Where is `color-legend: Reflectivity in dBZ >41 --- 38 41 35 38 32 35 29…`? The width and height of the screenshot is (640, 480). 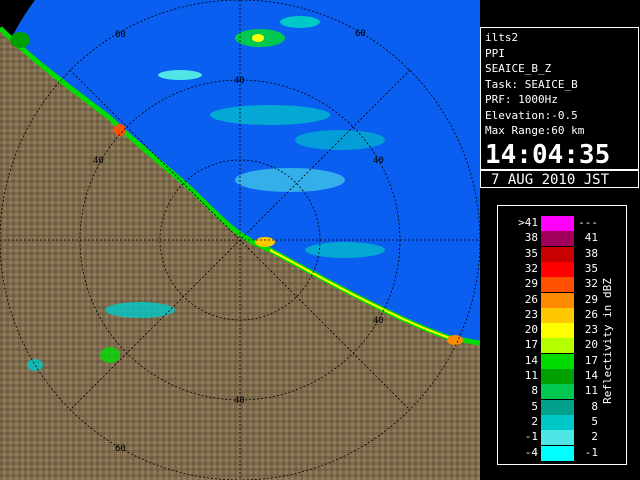
color-legend: Reflectivity in dBZ >41 --- 38 41 35 38 32 35 29… is located at coordinates (562, 335).